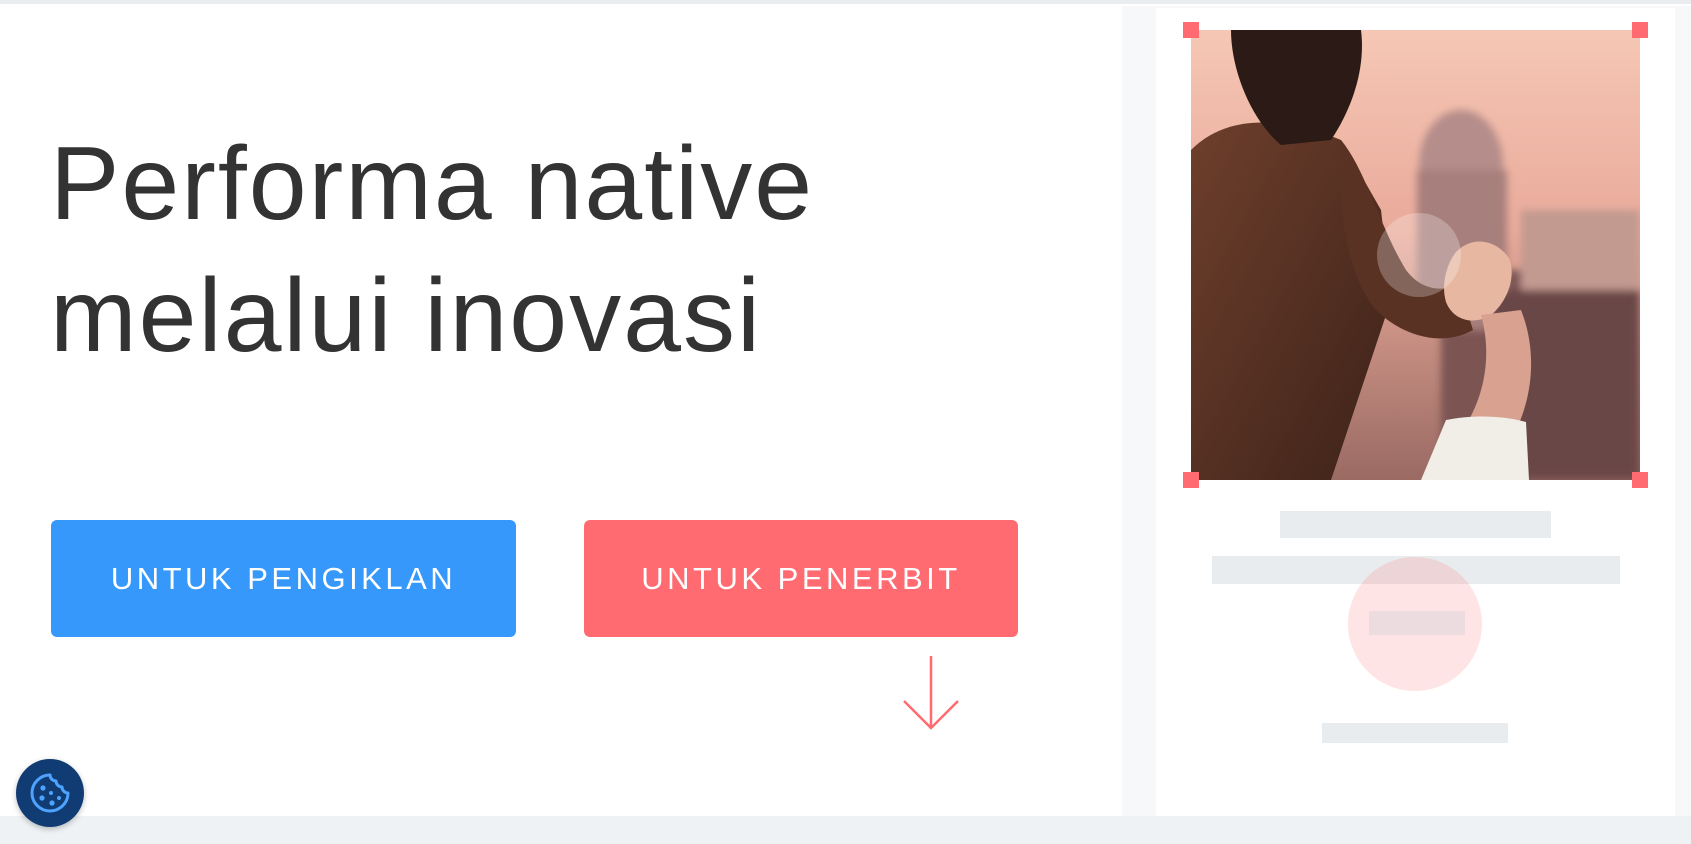  I want to click on cookie-icon, so click(50, 793).